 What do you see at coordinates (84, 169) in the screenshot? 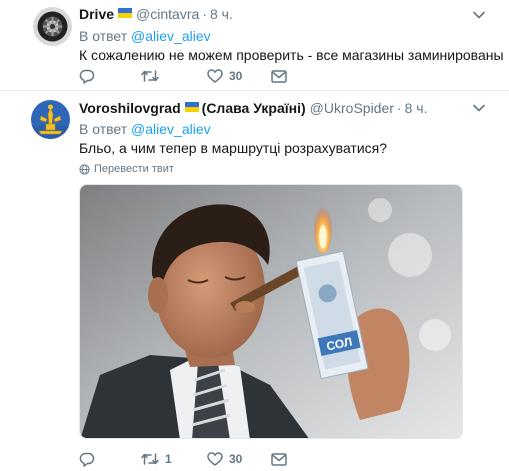
I see `globe-icon` at bounding box center [84, 169].